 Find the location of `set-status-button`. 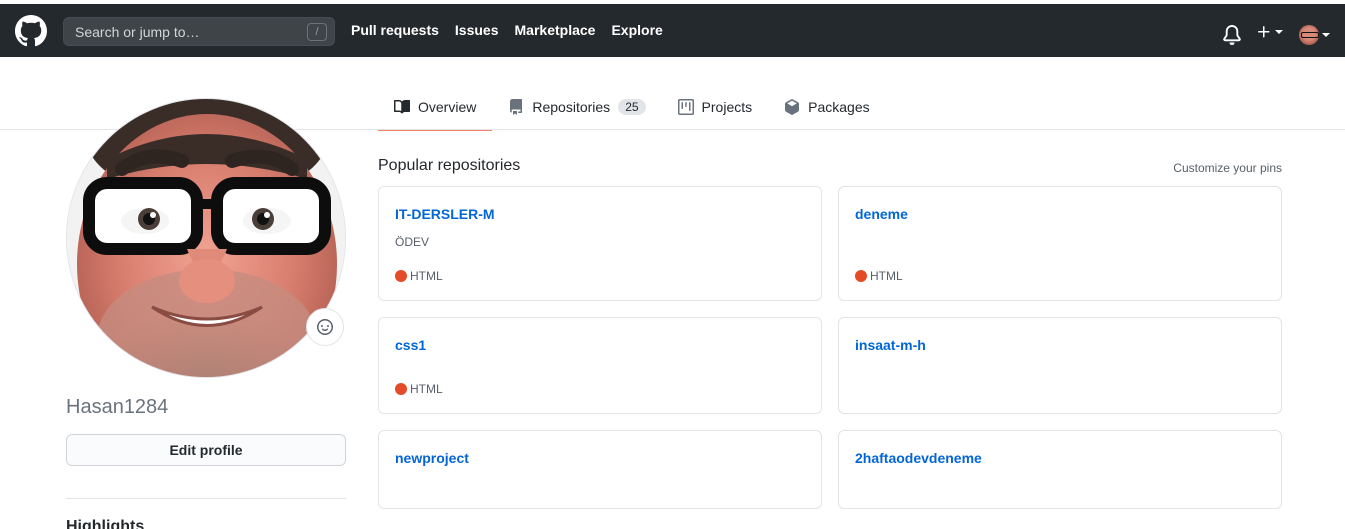

set-status-button is located at coordinates (325, 327).